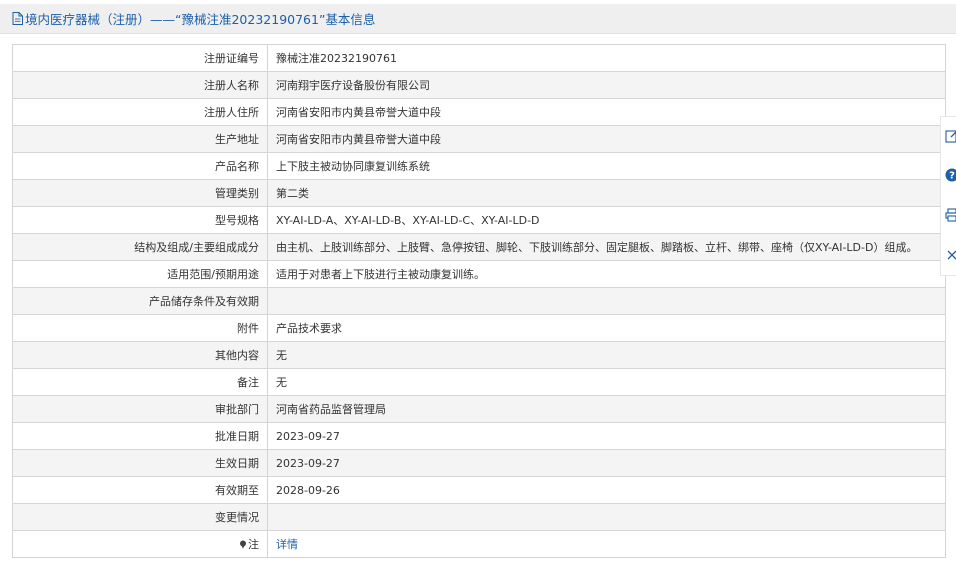  I want to click on row-label: 有效期至, so click(140, 490).